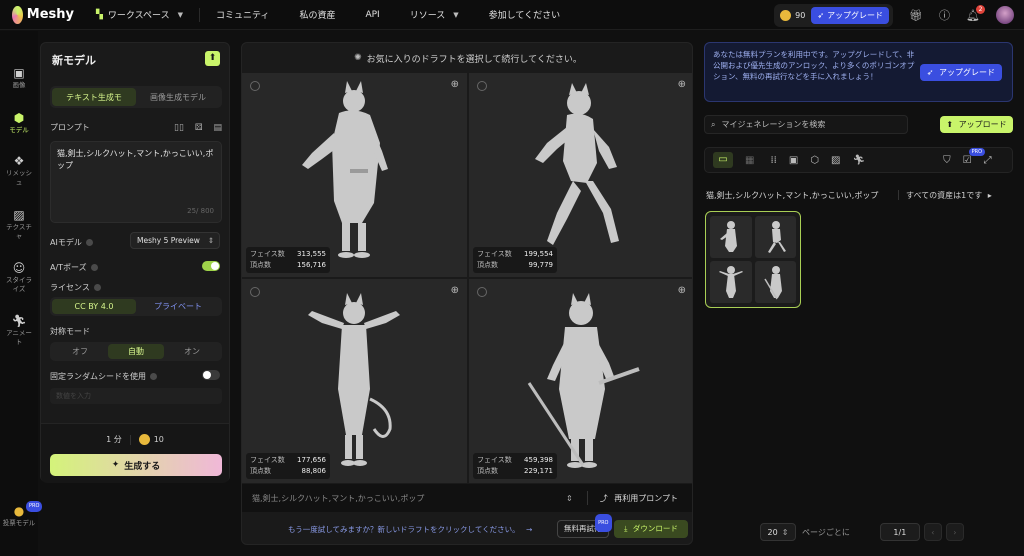 Image resolution: width=1024 pixels, height=556 pixels. What do you see at coordinates (19, 78) in the screenshot?
I see `rail-item-image: ▣ 画像` at bounding box center [19, 78].